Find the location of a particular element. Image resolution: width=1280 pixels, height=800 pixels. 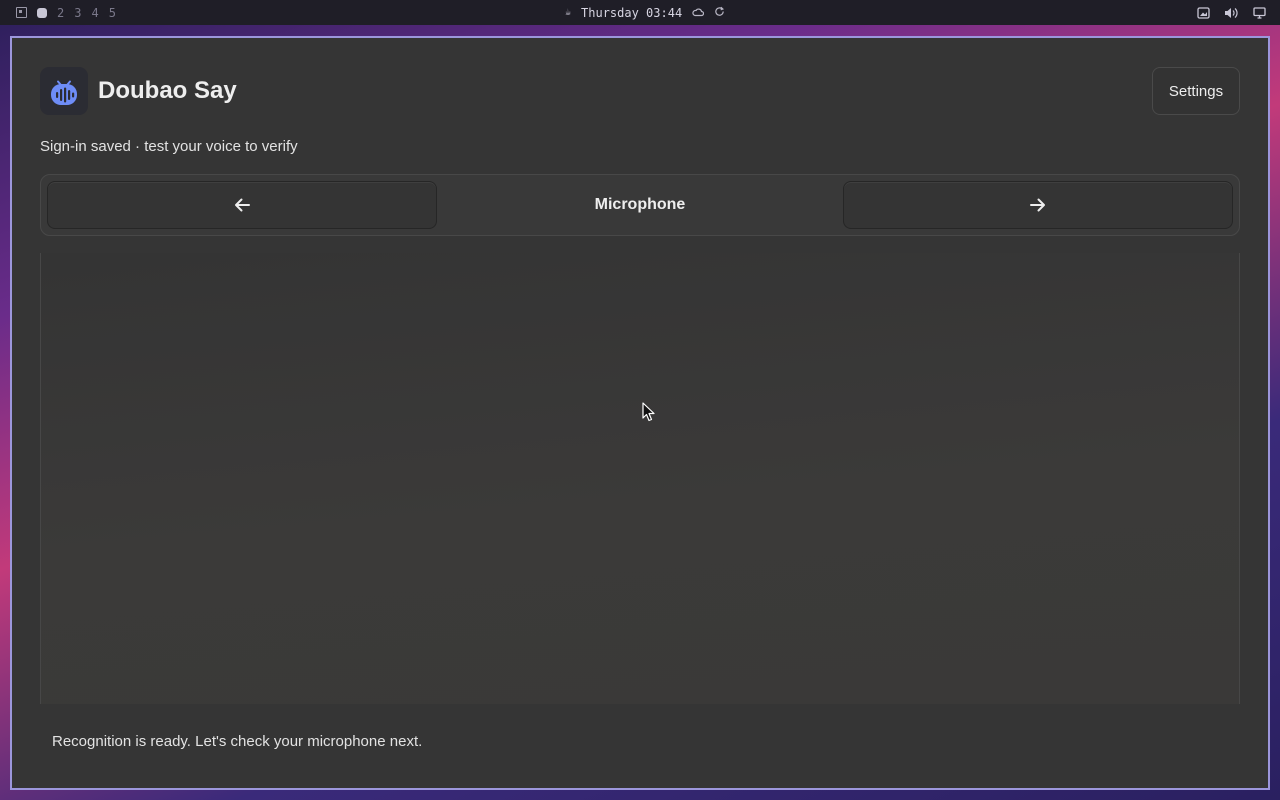

top-bar: 2 3 4 5 ☕ Thursday 03:44 is located at coordinates (640, 12).